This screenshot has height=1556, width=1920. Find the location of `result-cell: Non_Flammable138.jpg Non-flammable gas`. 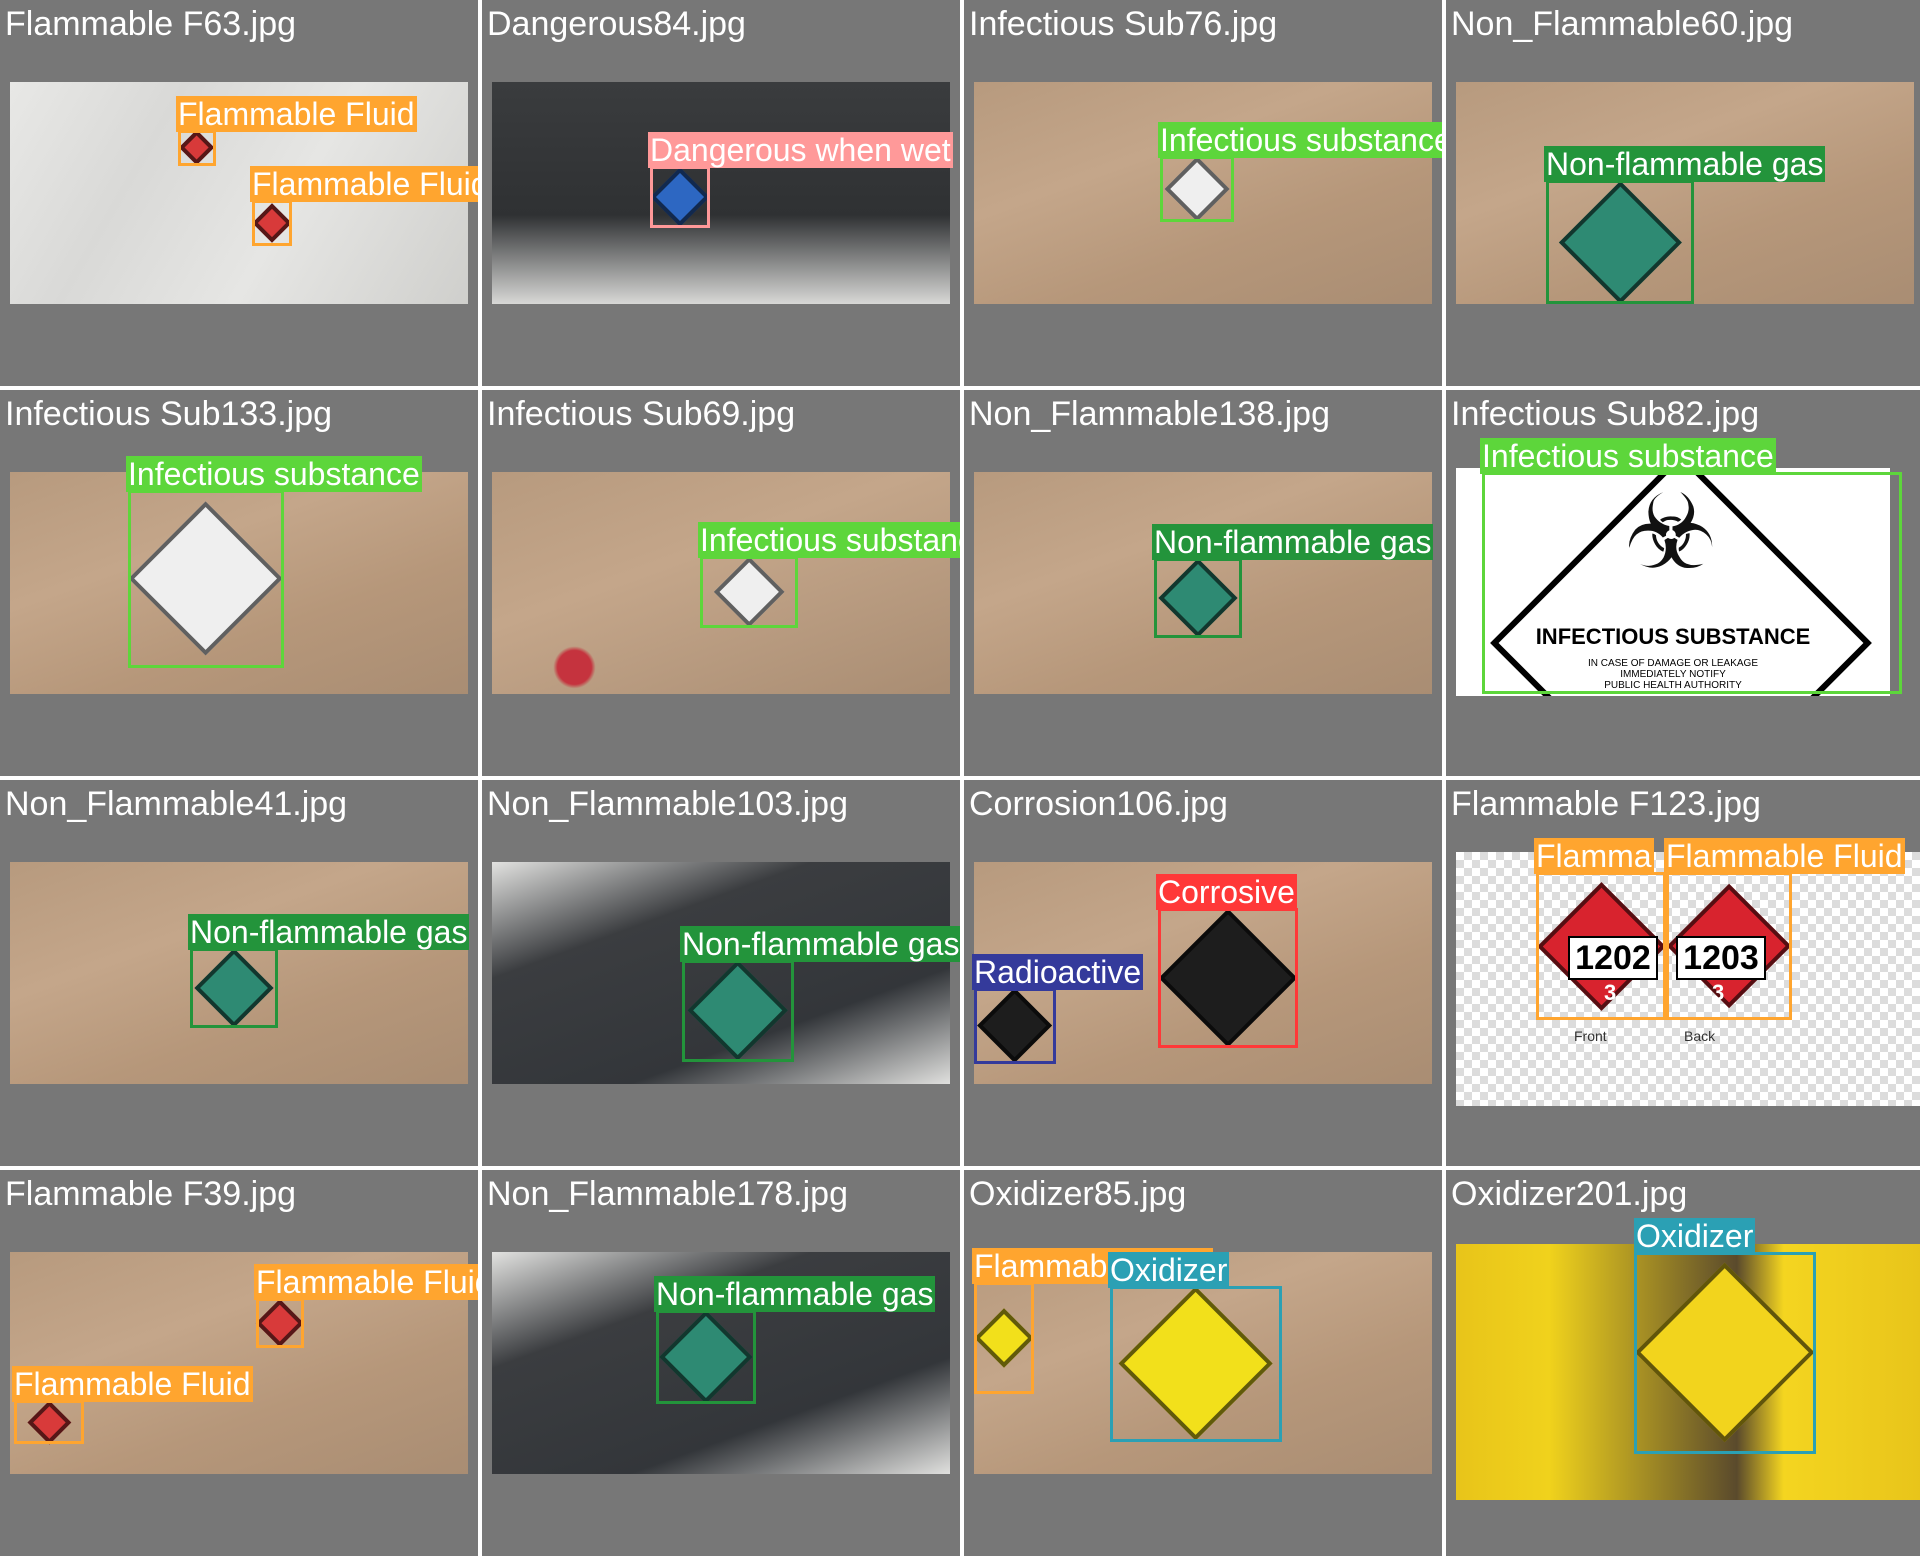

result-cell: Non_Flammable138.jpg Non-flammable gas is located at coordinates (1203, 583).